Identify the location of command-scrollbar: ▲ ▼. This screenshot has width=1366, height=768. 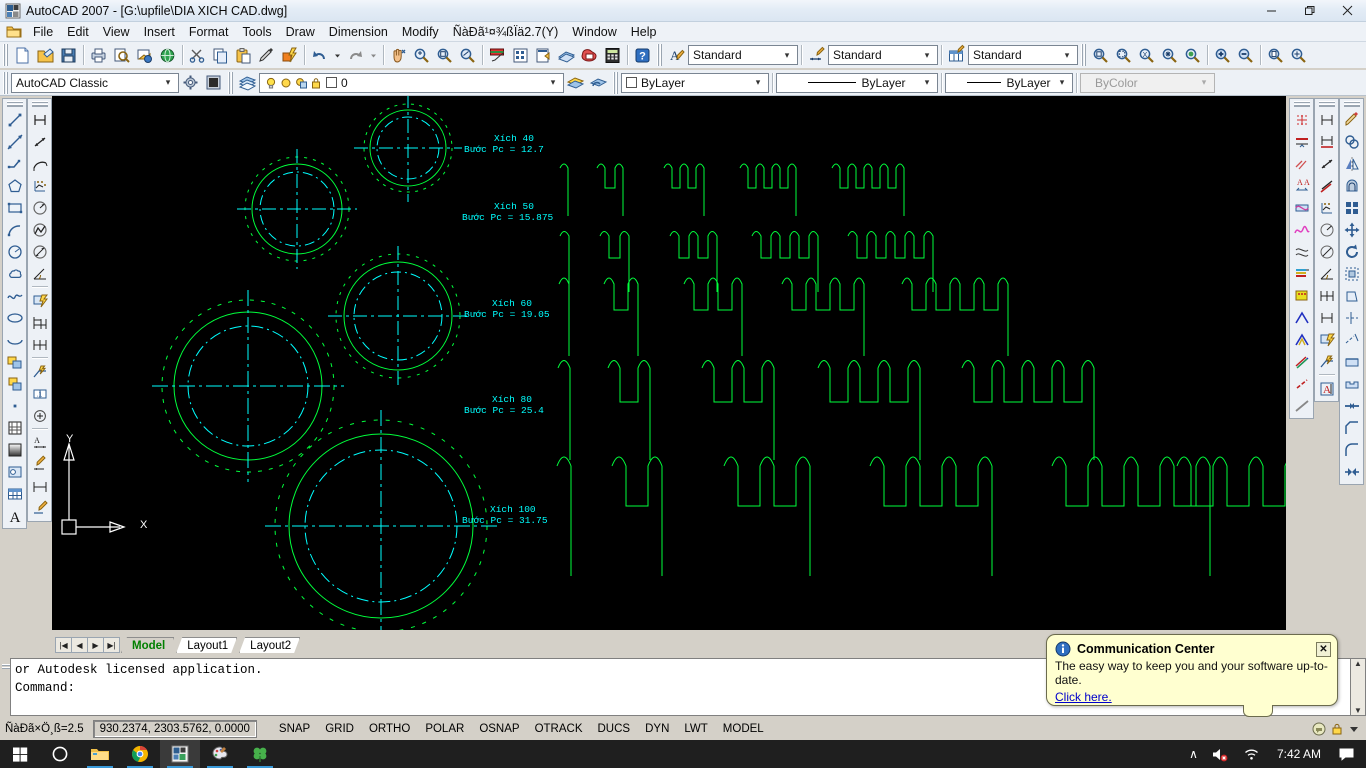
(1358, 687).